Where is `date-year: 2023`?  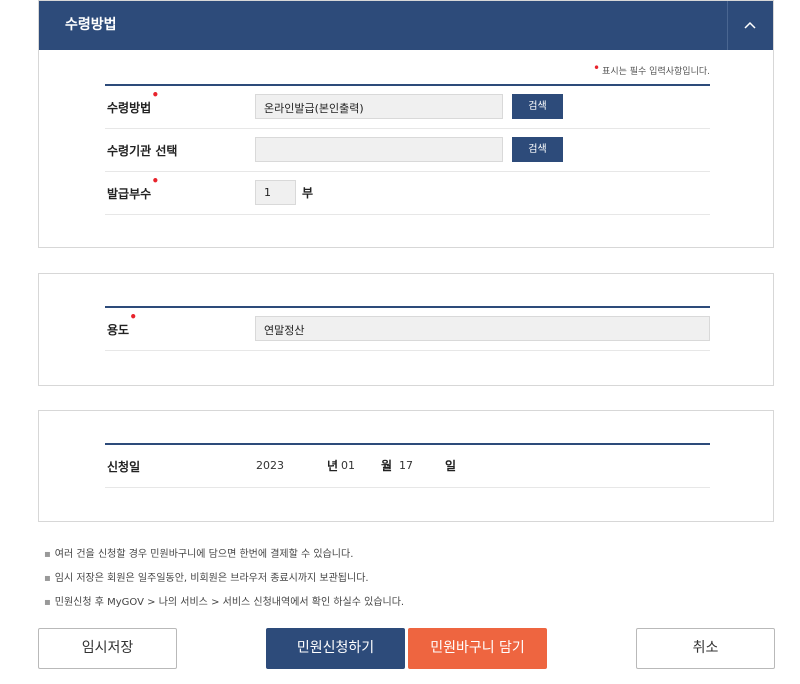 date-year: 2023 is located at coordinates (270, 465).